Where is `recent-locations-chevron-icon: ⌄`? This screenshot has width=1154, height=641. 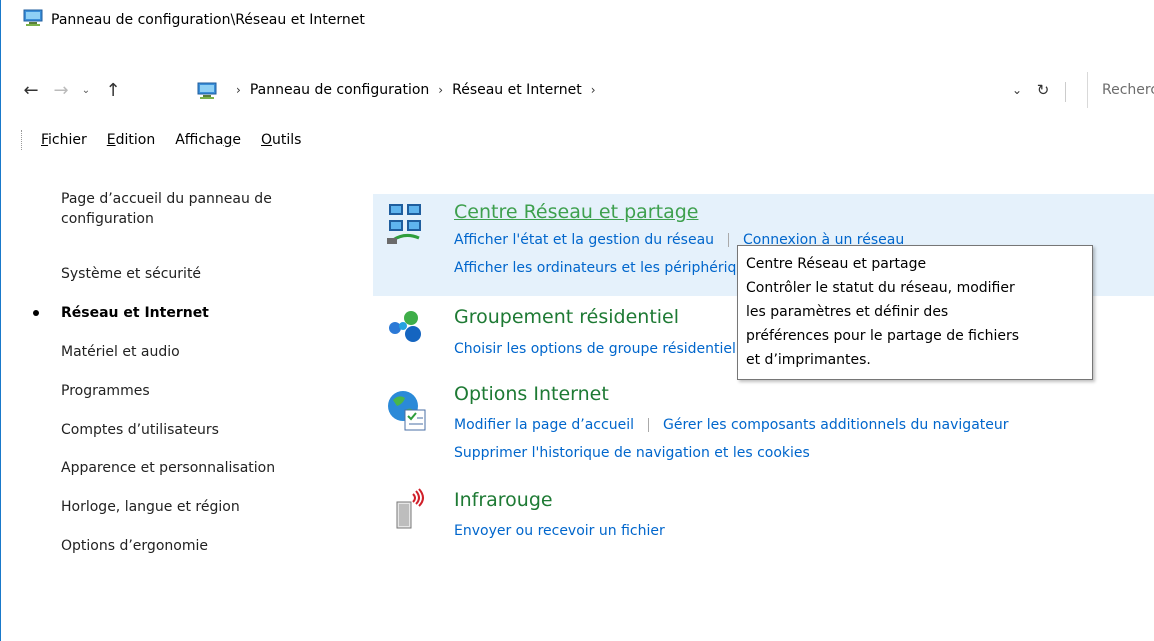 recent-locations-chevron-icon: ⌄ is located at coordinates (86, 90).